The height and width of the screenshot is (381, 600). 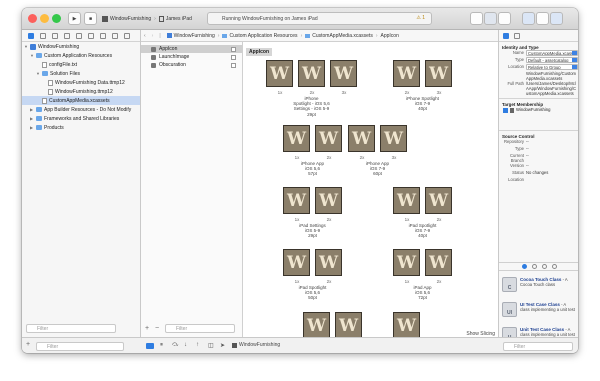 What do you see at coordinates (161, 345) in the screenshot?
I see `pause-icon: ⏸` at bounding box center [161, 345].